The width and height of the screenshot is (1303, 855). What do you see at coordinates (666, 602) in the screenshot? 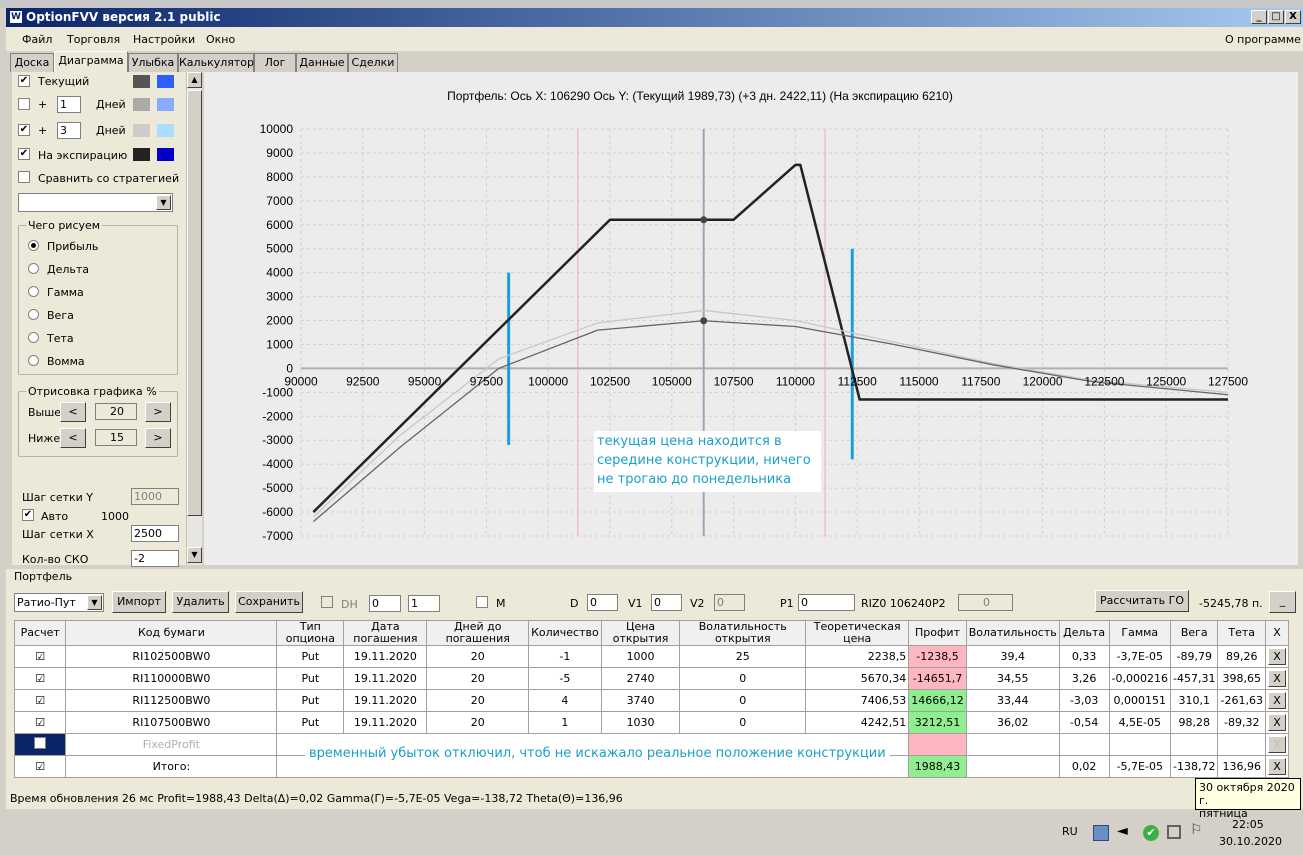
I see `v1-input: 0` at bounding box center [666, 602].